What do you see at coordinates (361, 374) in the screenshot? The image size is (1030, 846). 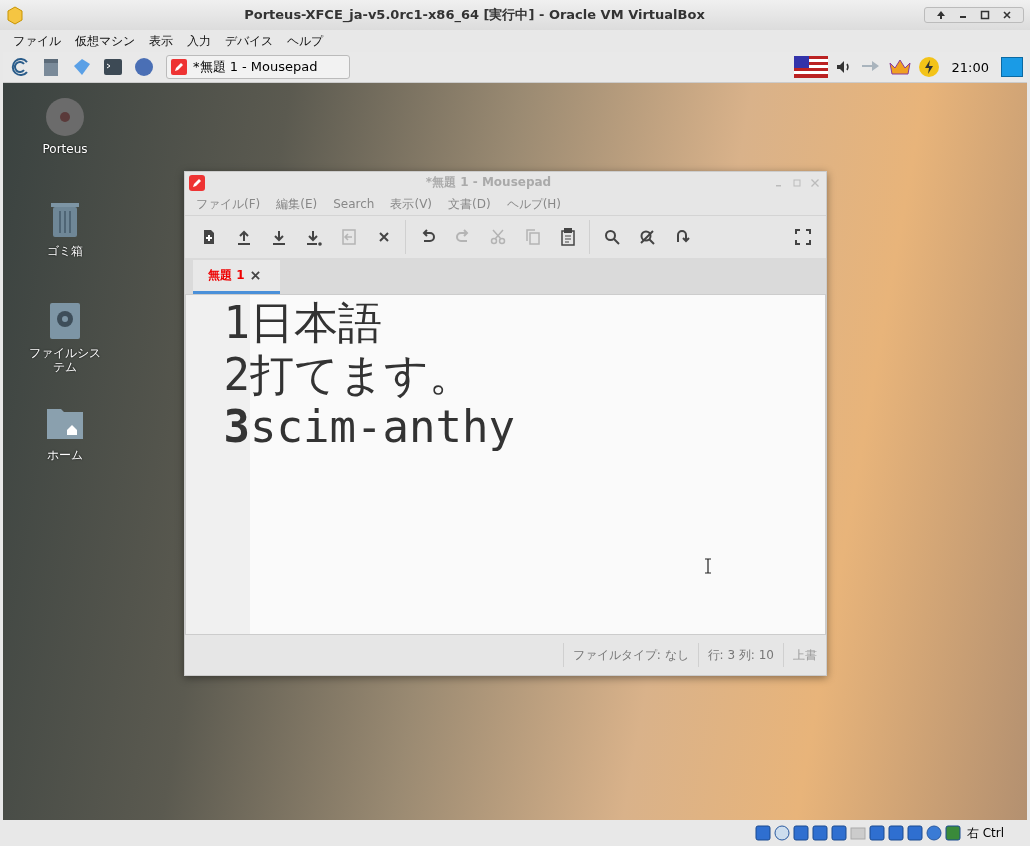 I see `text-line: 打てます。` at bounding box center [361, 374].